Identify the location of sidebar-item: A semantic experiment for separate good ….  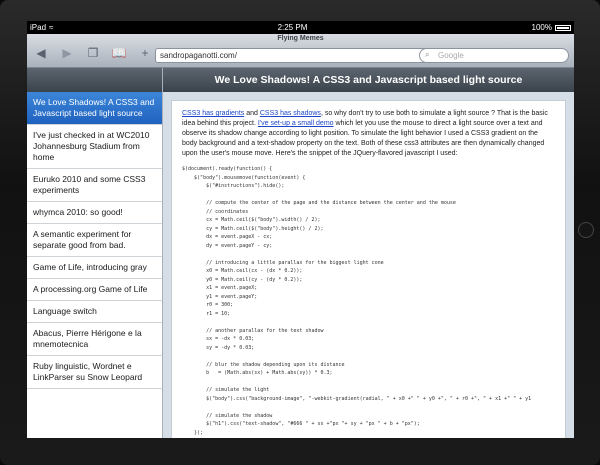
(94, 240).